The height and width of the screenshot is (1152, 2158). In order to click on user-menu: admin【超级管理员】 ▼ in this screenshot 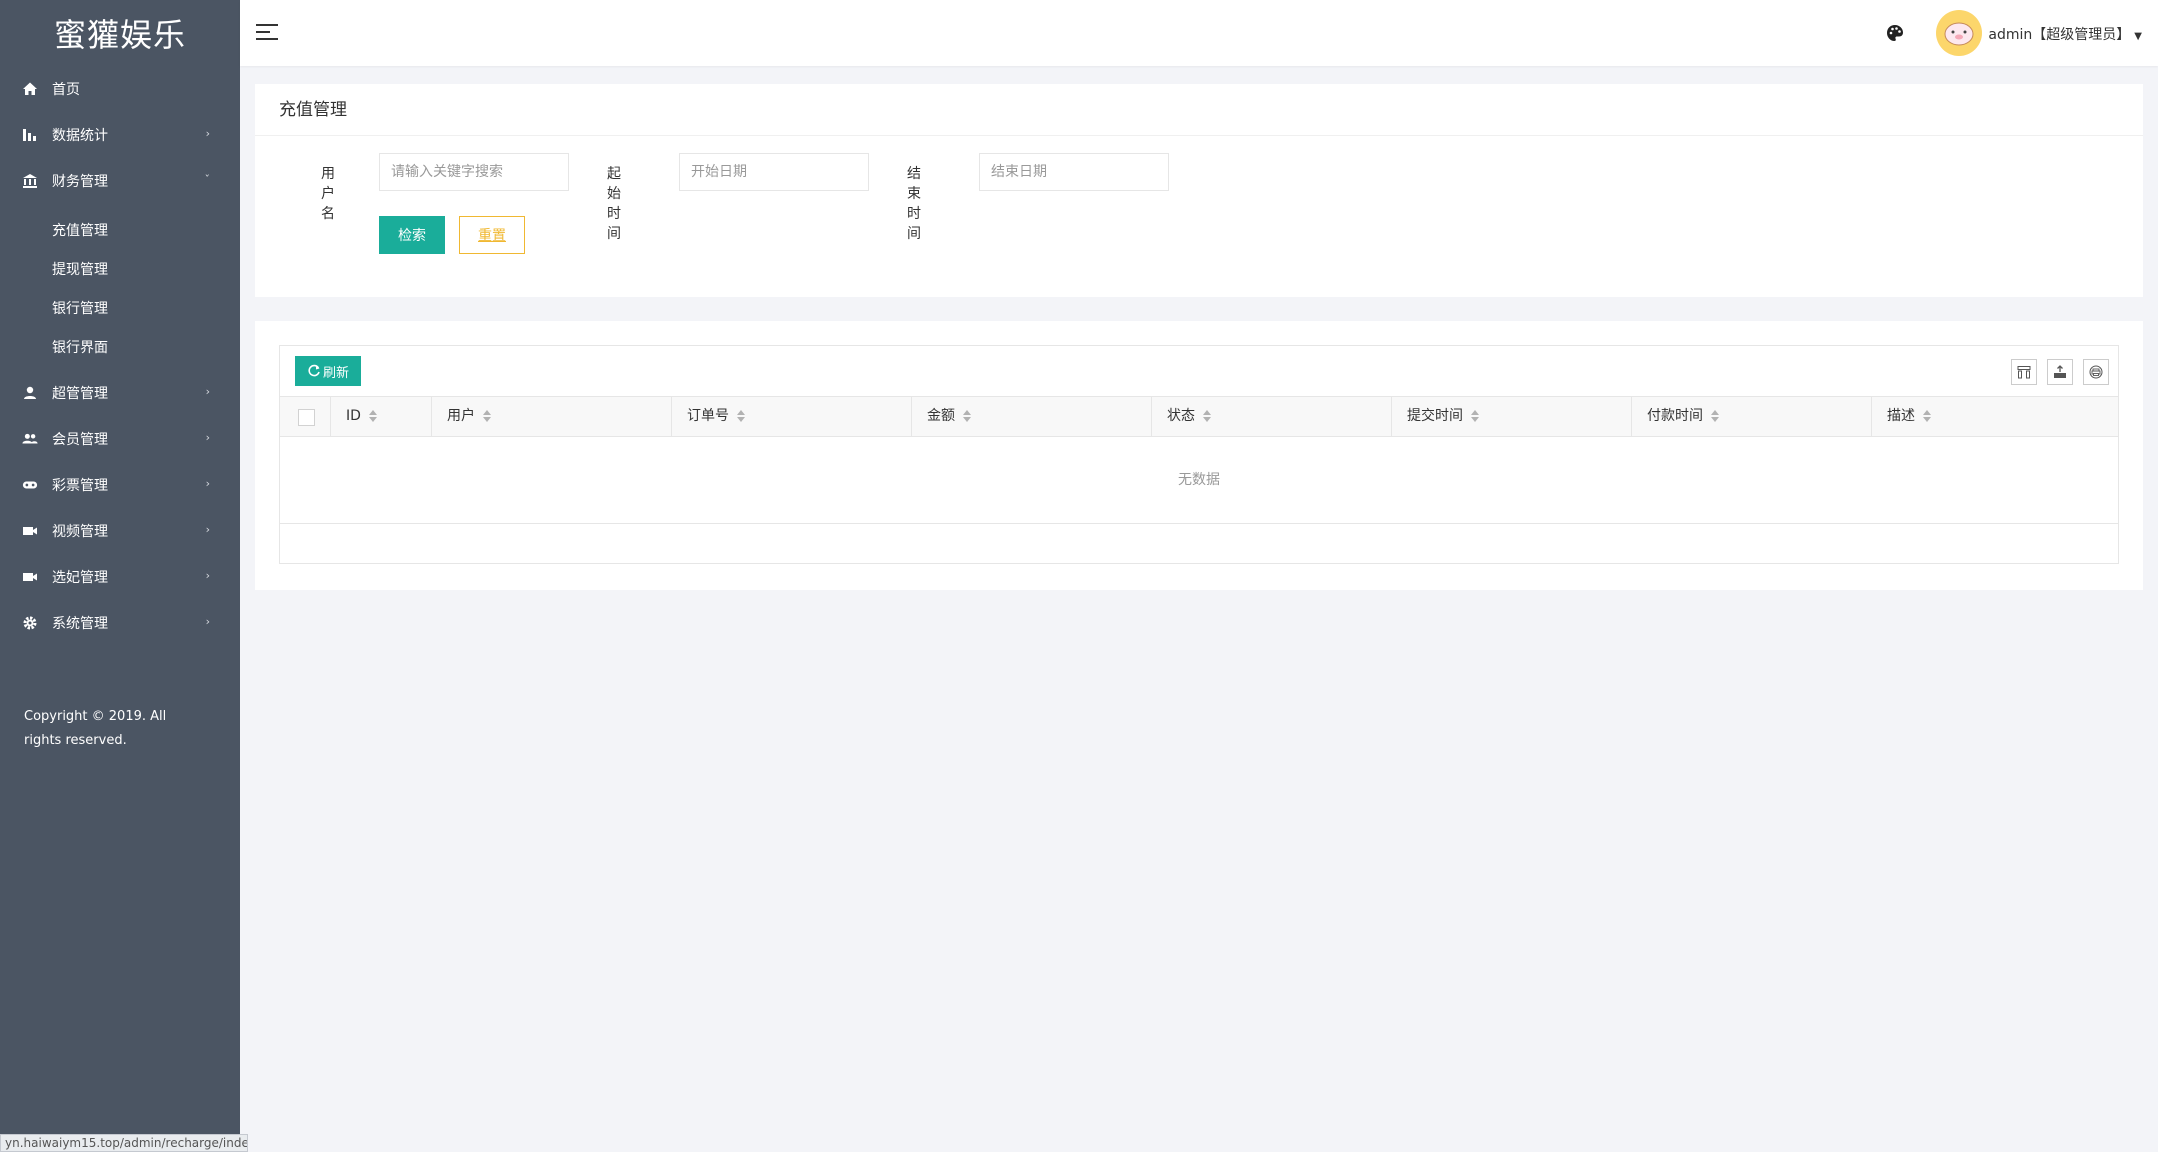, I will do `click(2065, 34)`.